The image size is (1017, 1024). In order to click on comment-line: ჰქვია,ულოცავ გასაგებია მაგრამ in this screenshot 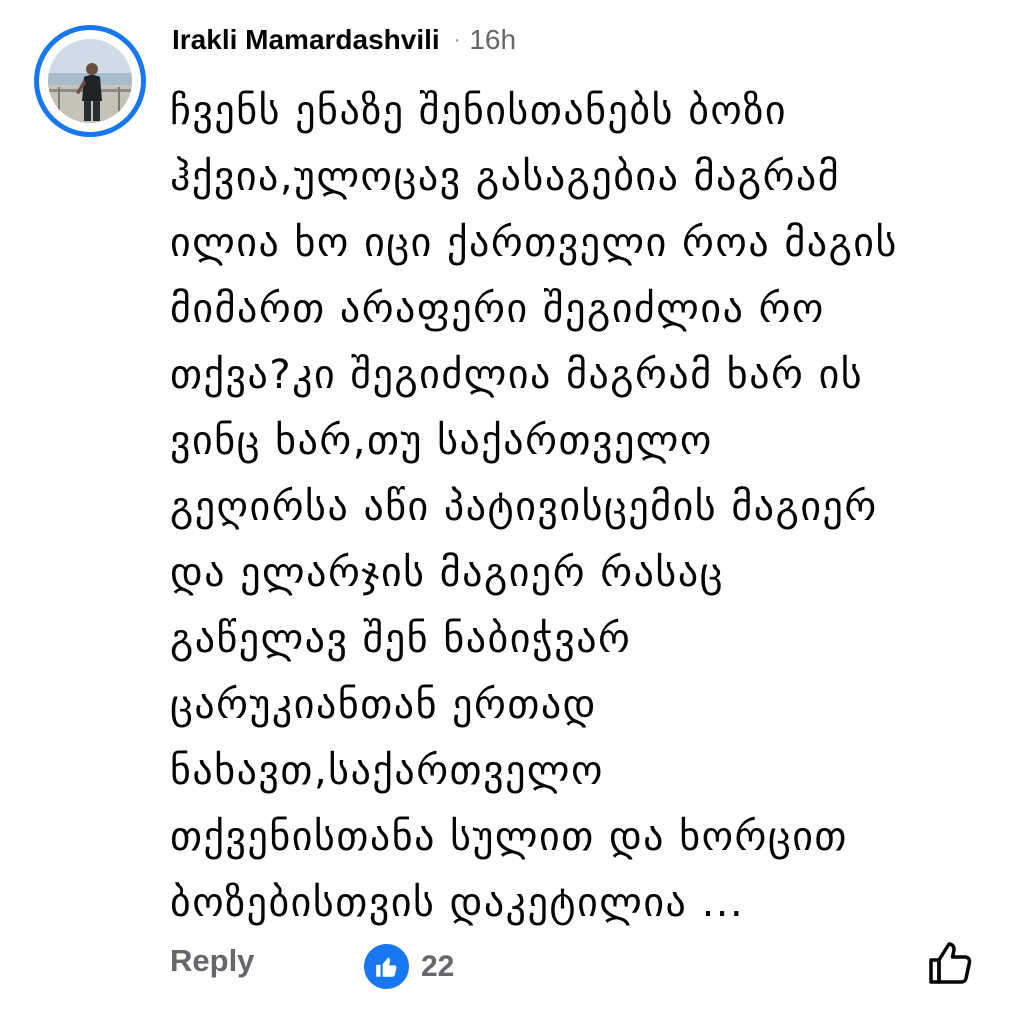, I will do `click(505, 177)`.